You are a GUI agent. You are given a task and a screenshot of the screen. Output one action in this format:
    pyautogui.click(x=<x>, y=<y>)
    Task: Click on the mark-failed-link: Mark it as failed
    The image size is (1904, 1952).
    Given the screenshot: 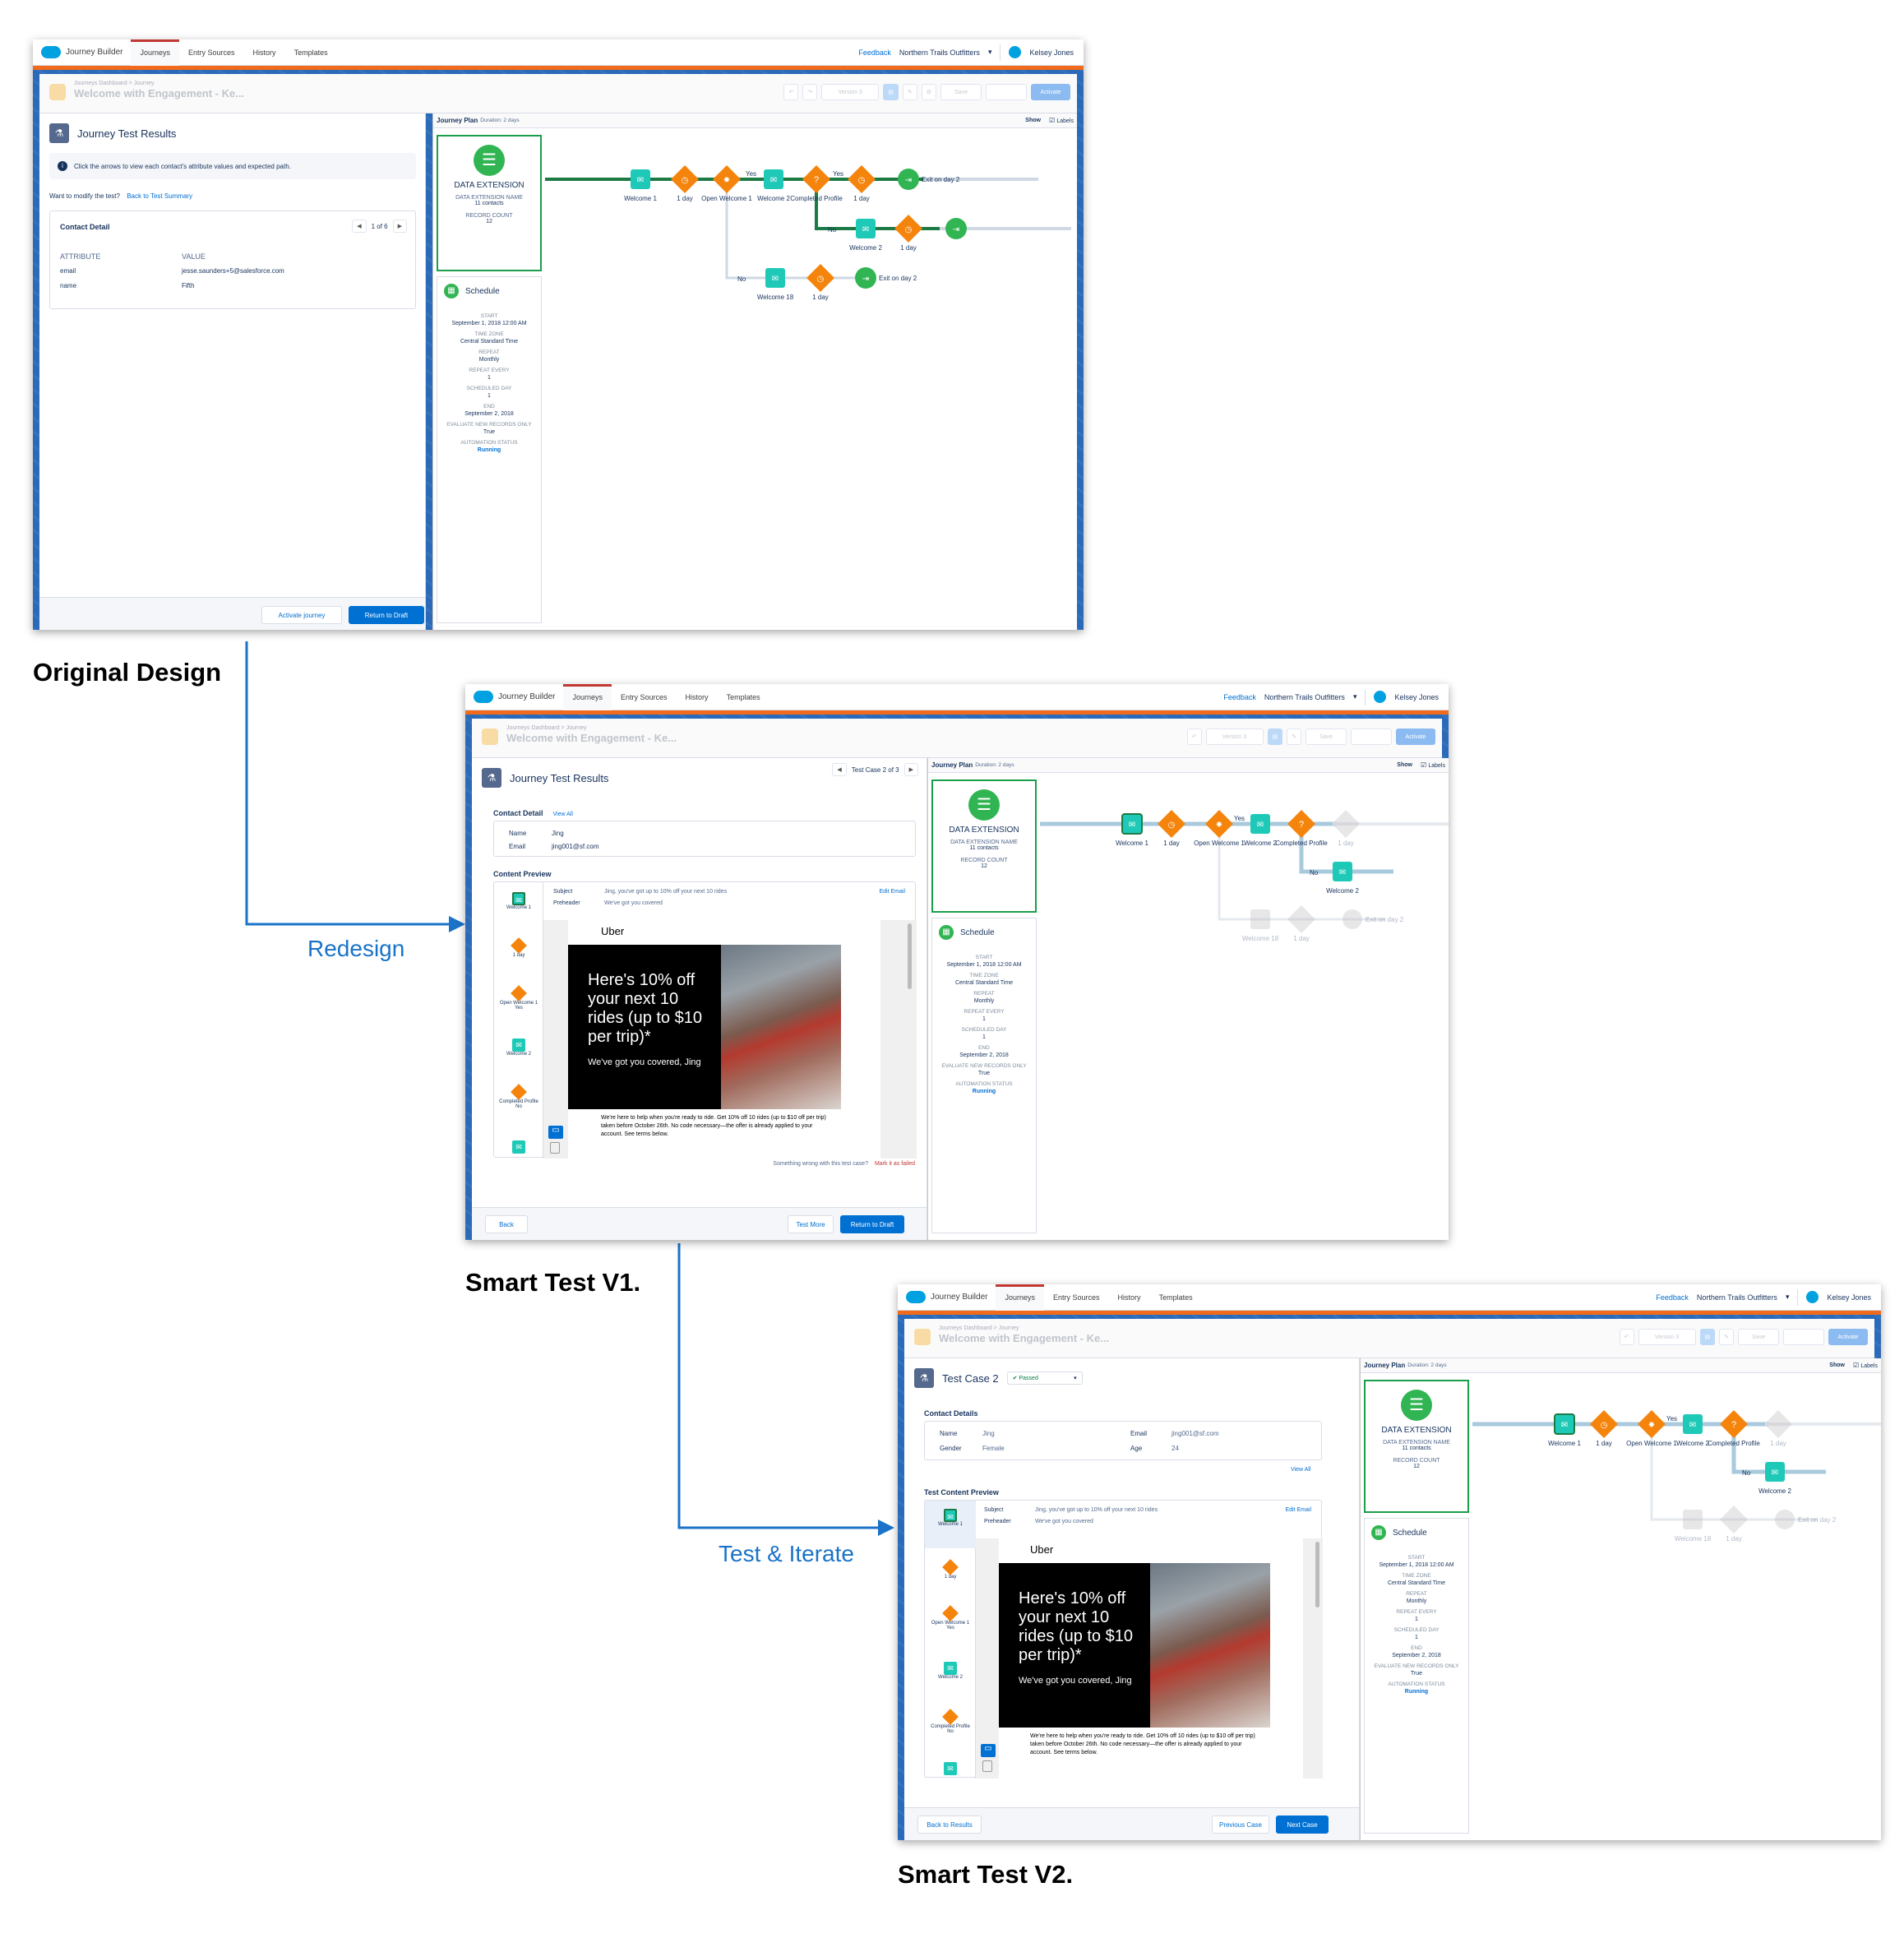 What is the action you would take?
    pyautogui.click(x=895, y=1164)
    